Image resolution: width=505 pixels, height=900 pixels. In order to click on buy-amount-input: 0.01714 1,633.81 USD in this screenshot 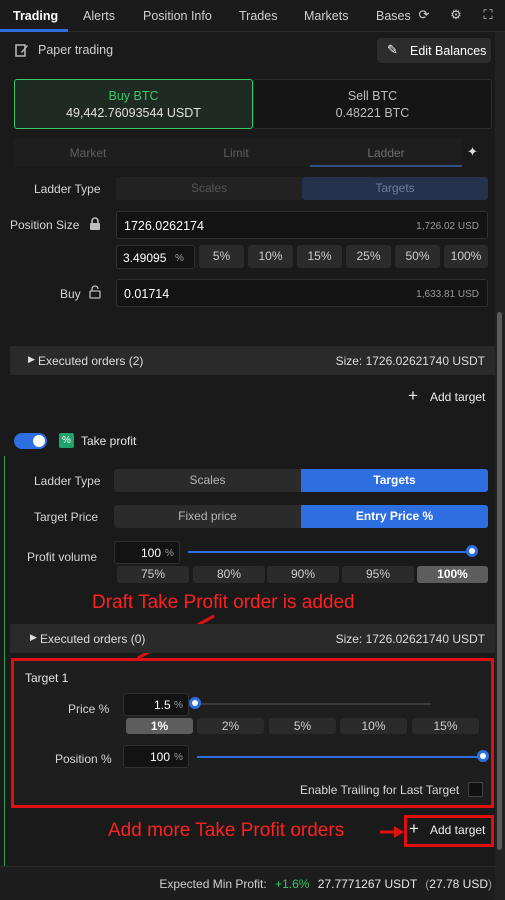, I will do `click(302, 293)`.